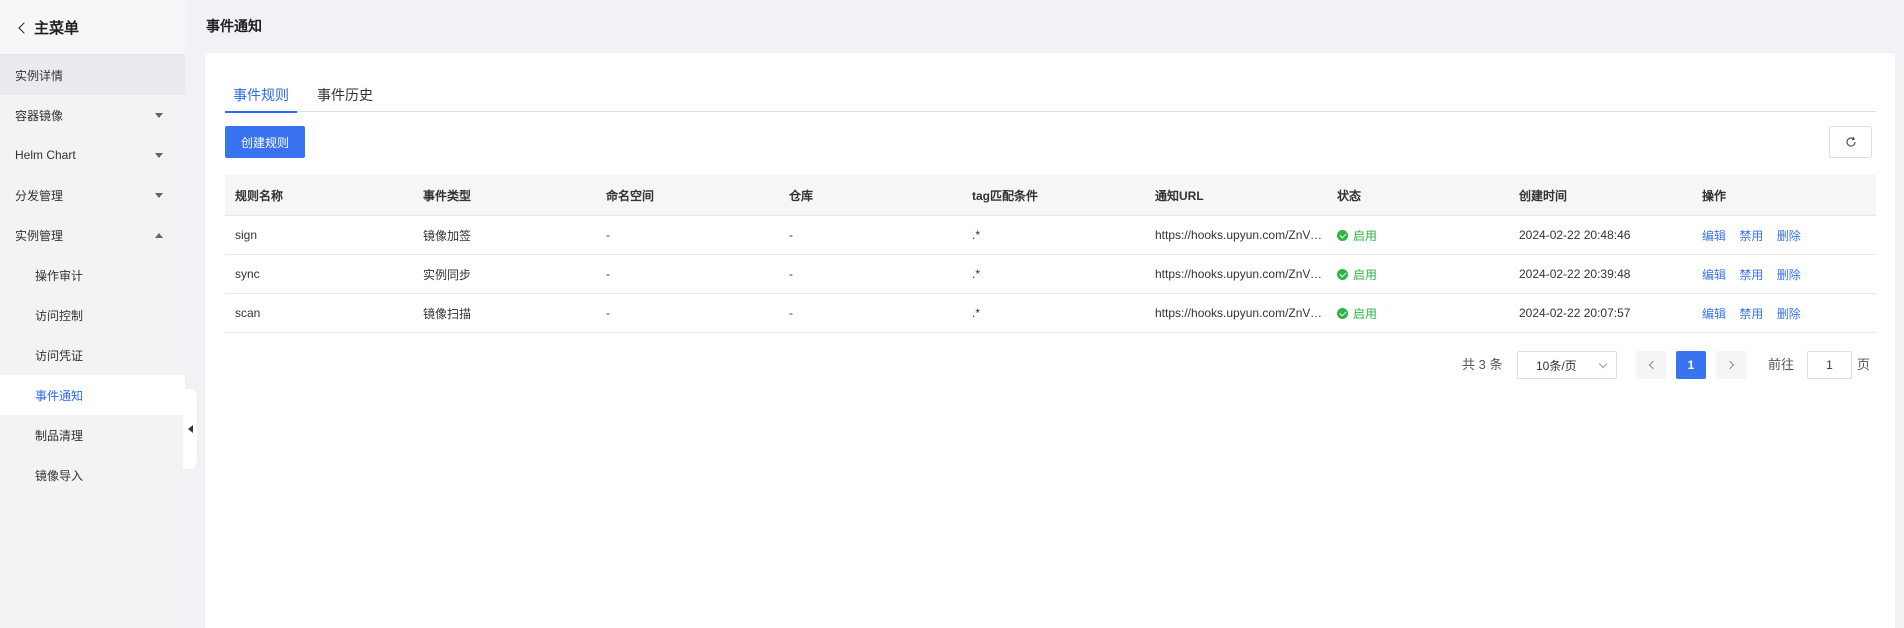 This screenshot has height=628, width=1904. What do you see at coordinates (1575, 235) in the screenshot?
I see `created-time: 2024-02-22 20:48:46` at bounding box center [1575, 235].